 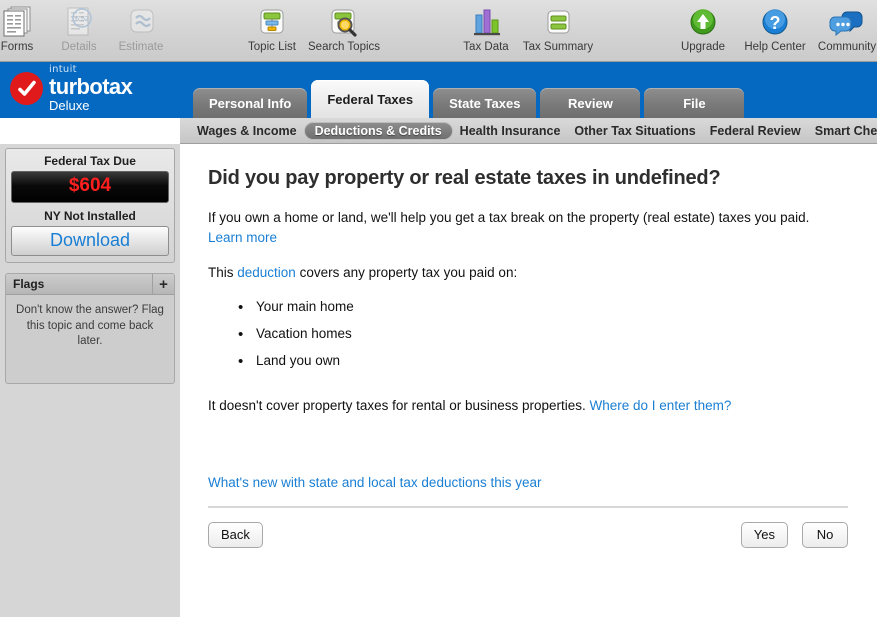 I want to click on toolbar-label-search-topics: Search Topics, so click(x=344, y=47).